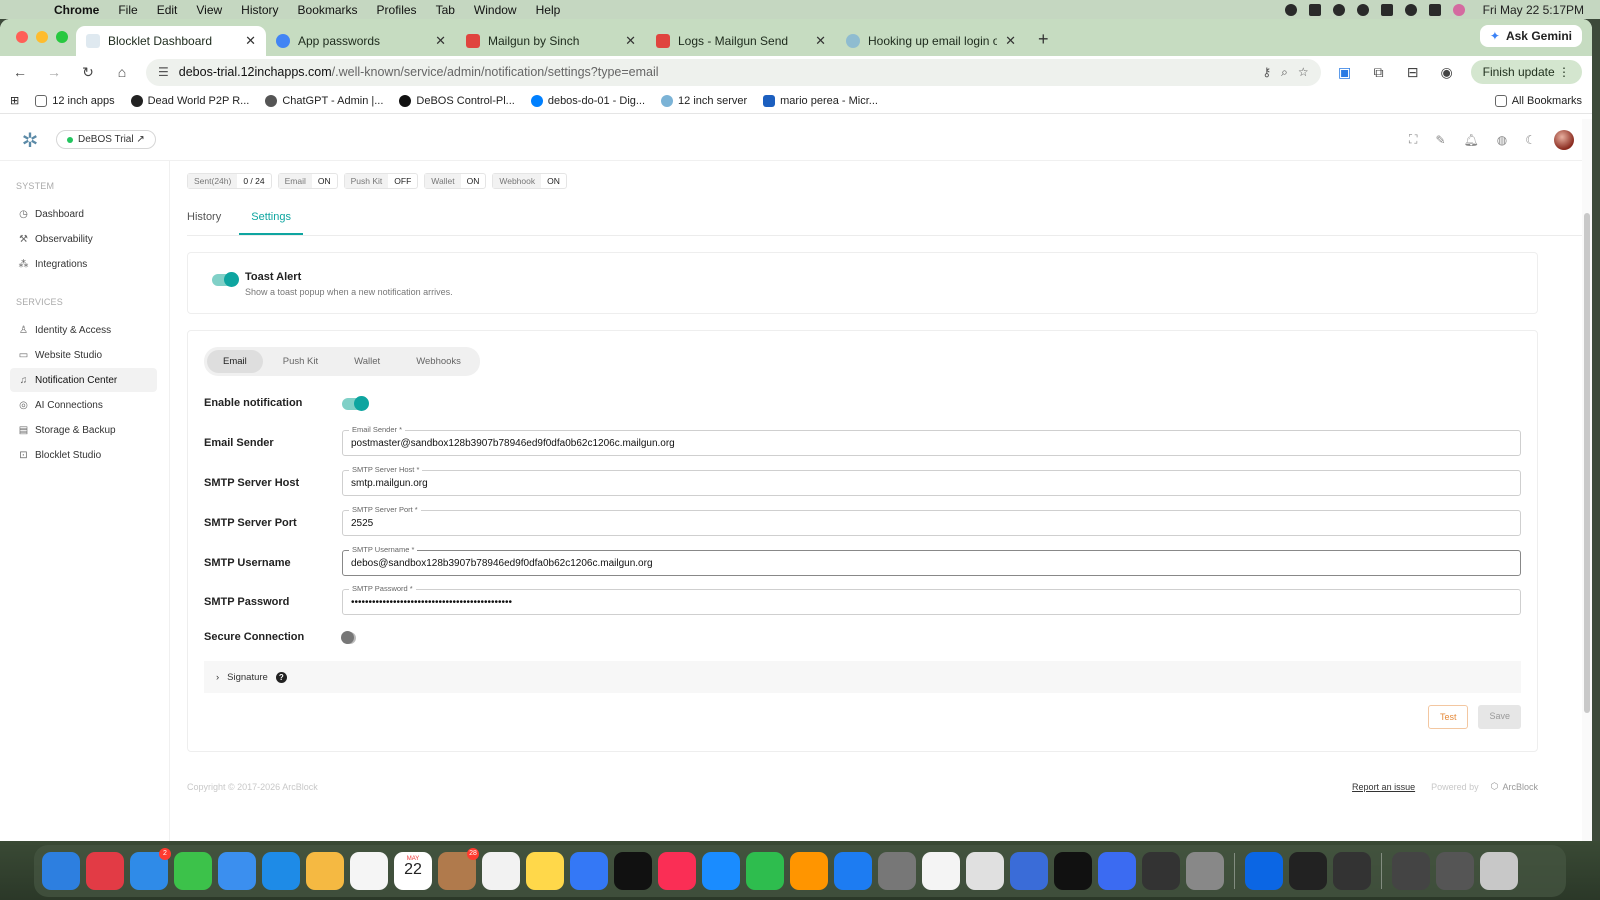 The image size is (1600, 900). Describe the element at coordinates (83, 380) in the screenshot. I see `sidebar-item-notification-center: ♫ Notification Center` at that location.